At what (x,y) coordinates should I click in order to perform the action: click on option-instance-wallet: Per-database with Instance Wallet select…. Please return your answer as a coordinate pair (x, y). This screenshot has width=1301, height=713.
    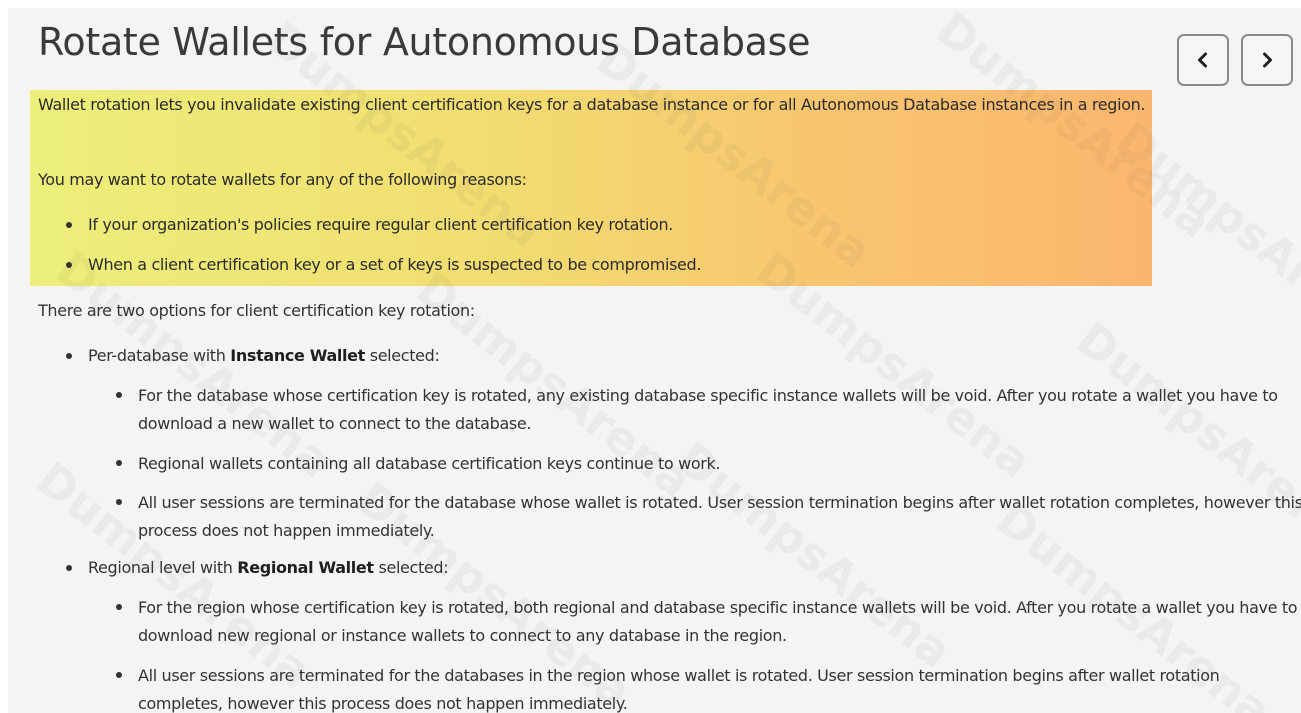
    Looking at the image, I should click on (251, 355).